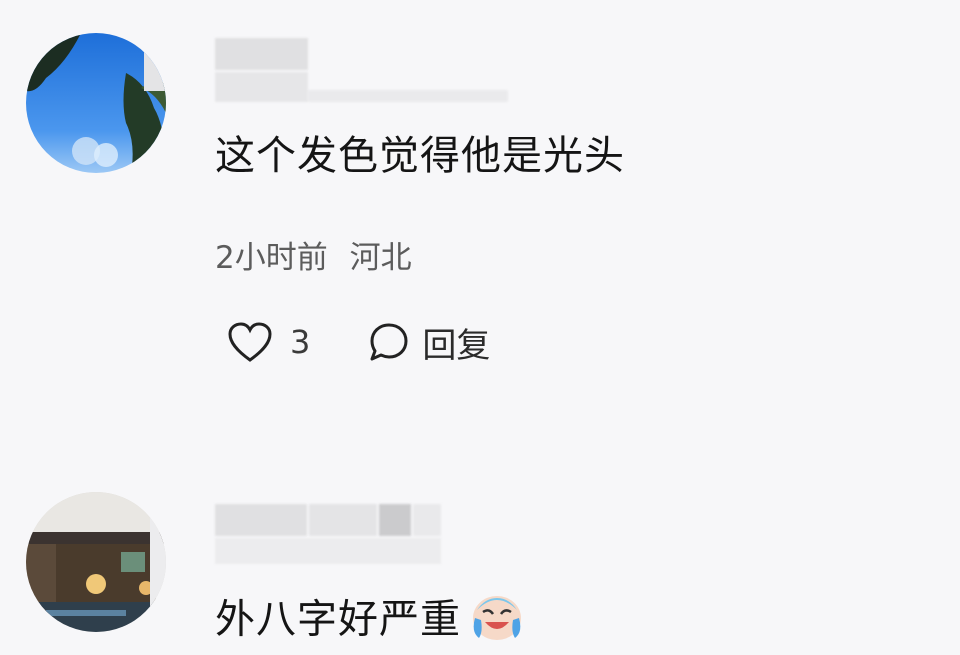  What do you see at coordinates (300, 342) in the screenshot?
I see `like-count: 3` at bounding box center [300, 342].